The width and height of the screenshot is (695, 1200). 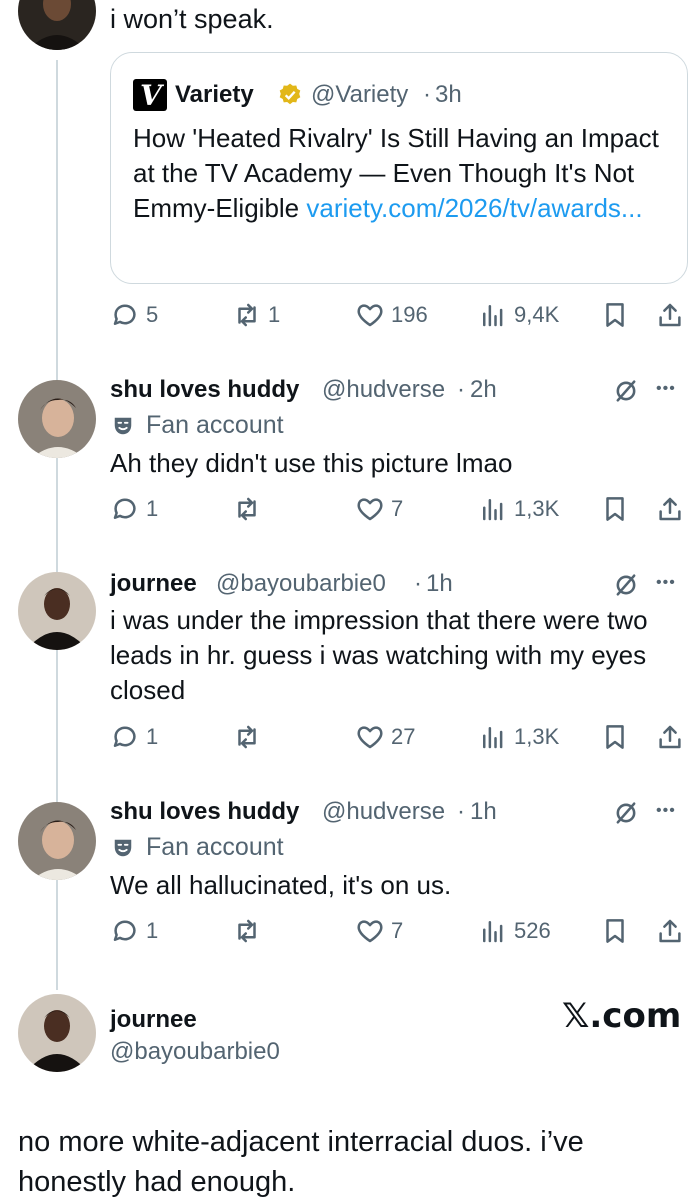 I want to click on reply-author-handle: @bayoubarbie0, so click(x=301, y=584).